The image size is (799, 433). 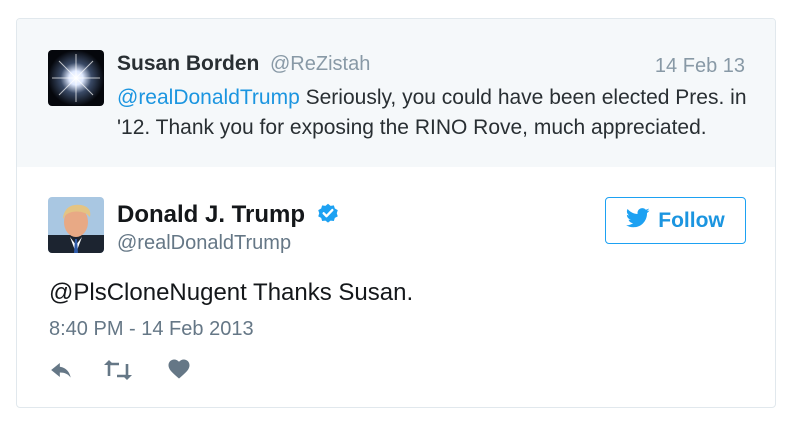 What do you see at coordinates (328, 213) in the screenshot?
I see `verified-badge-icon` at bounding box center [328, 213].